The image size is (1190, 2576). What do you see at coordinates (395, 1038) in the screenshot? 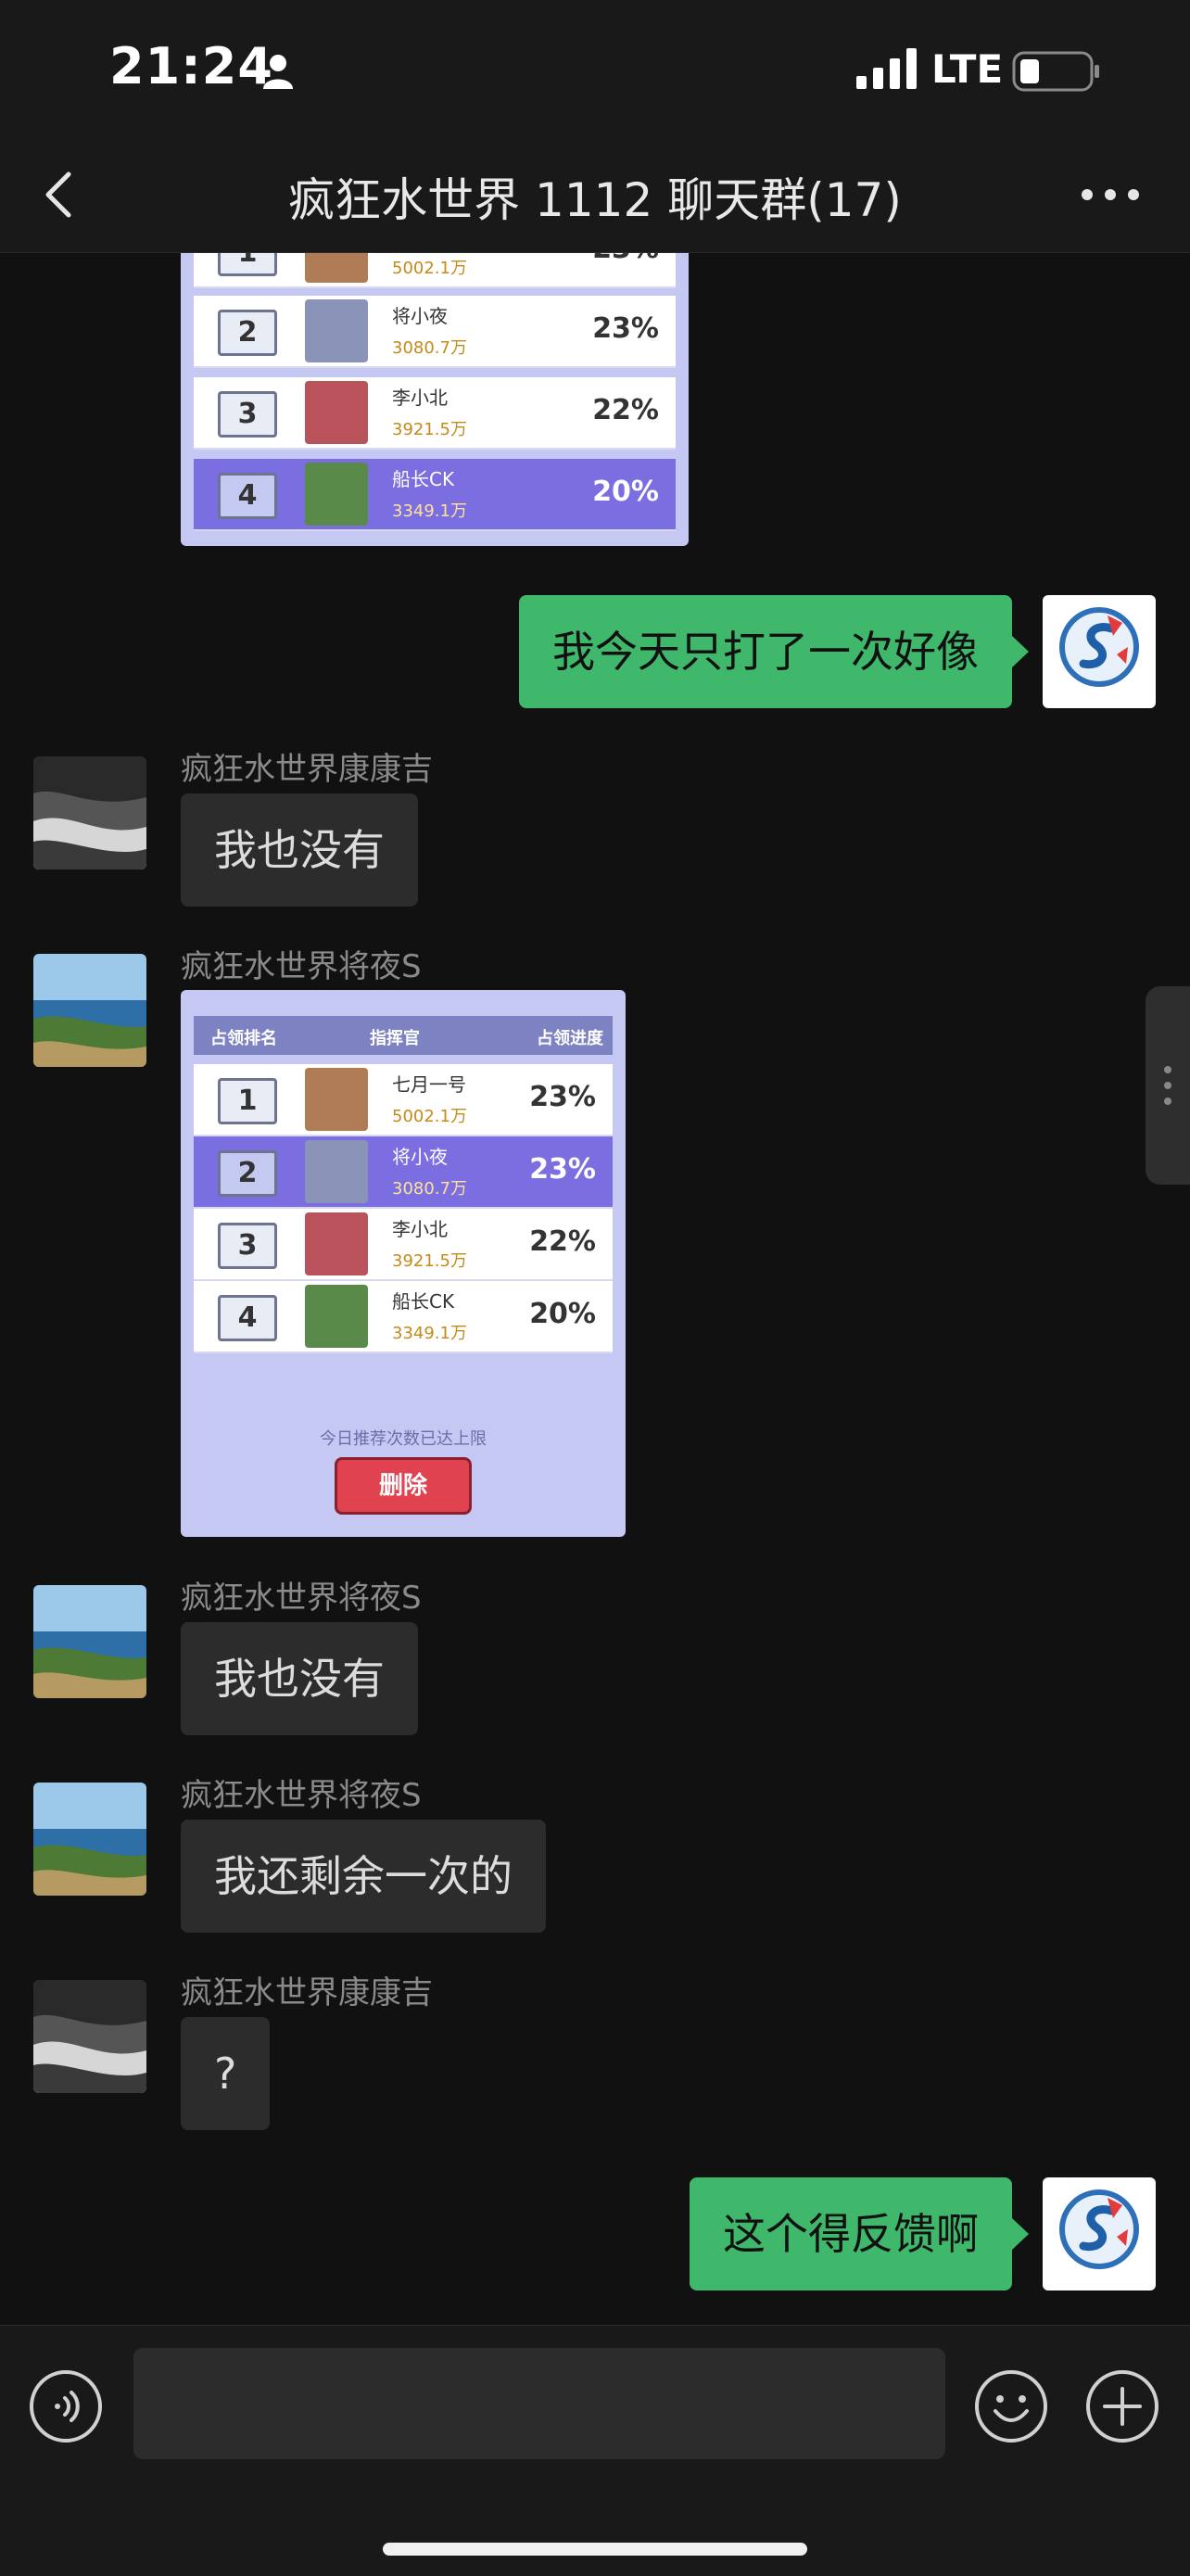
I see `header-commander: 指挥官` at bounding box center [395, 1038].